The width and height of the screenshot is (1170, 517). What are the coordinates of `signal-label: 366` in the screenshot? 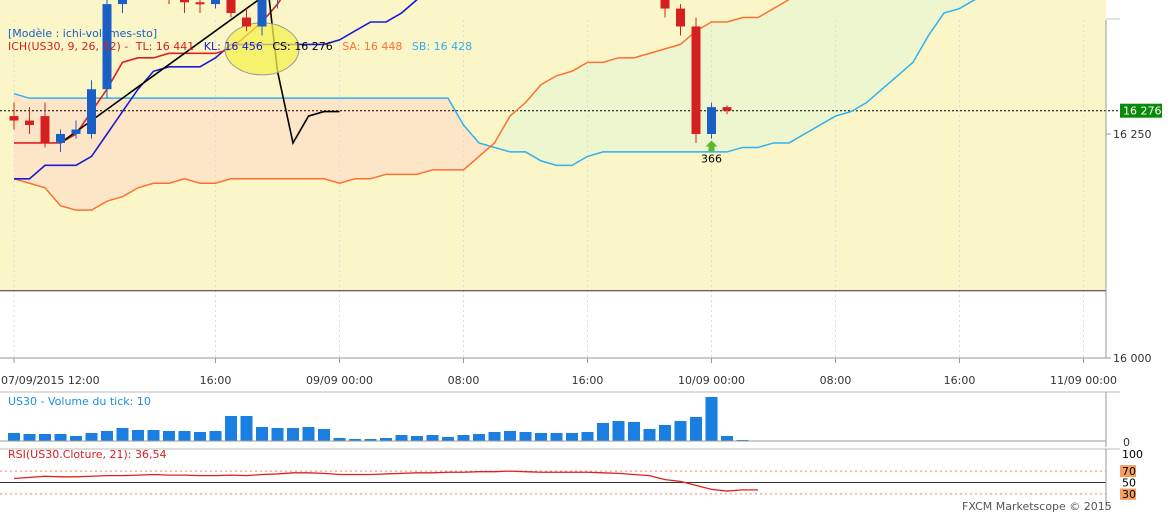 It's located at (711, 158).